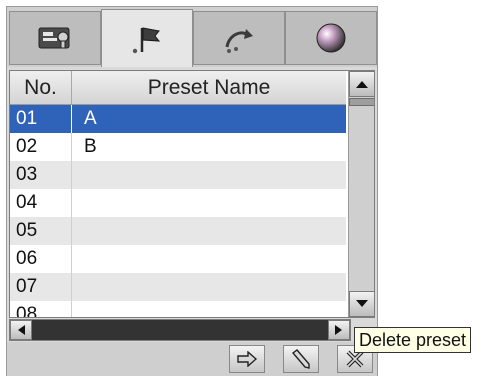 The height and width of the screenshot is (382, 494). What do you see at coordinates (192, 359) in the screenshot?
I see `bottom-toolbar` at bounding box center [192, 359].